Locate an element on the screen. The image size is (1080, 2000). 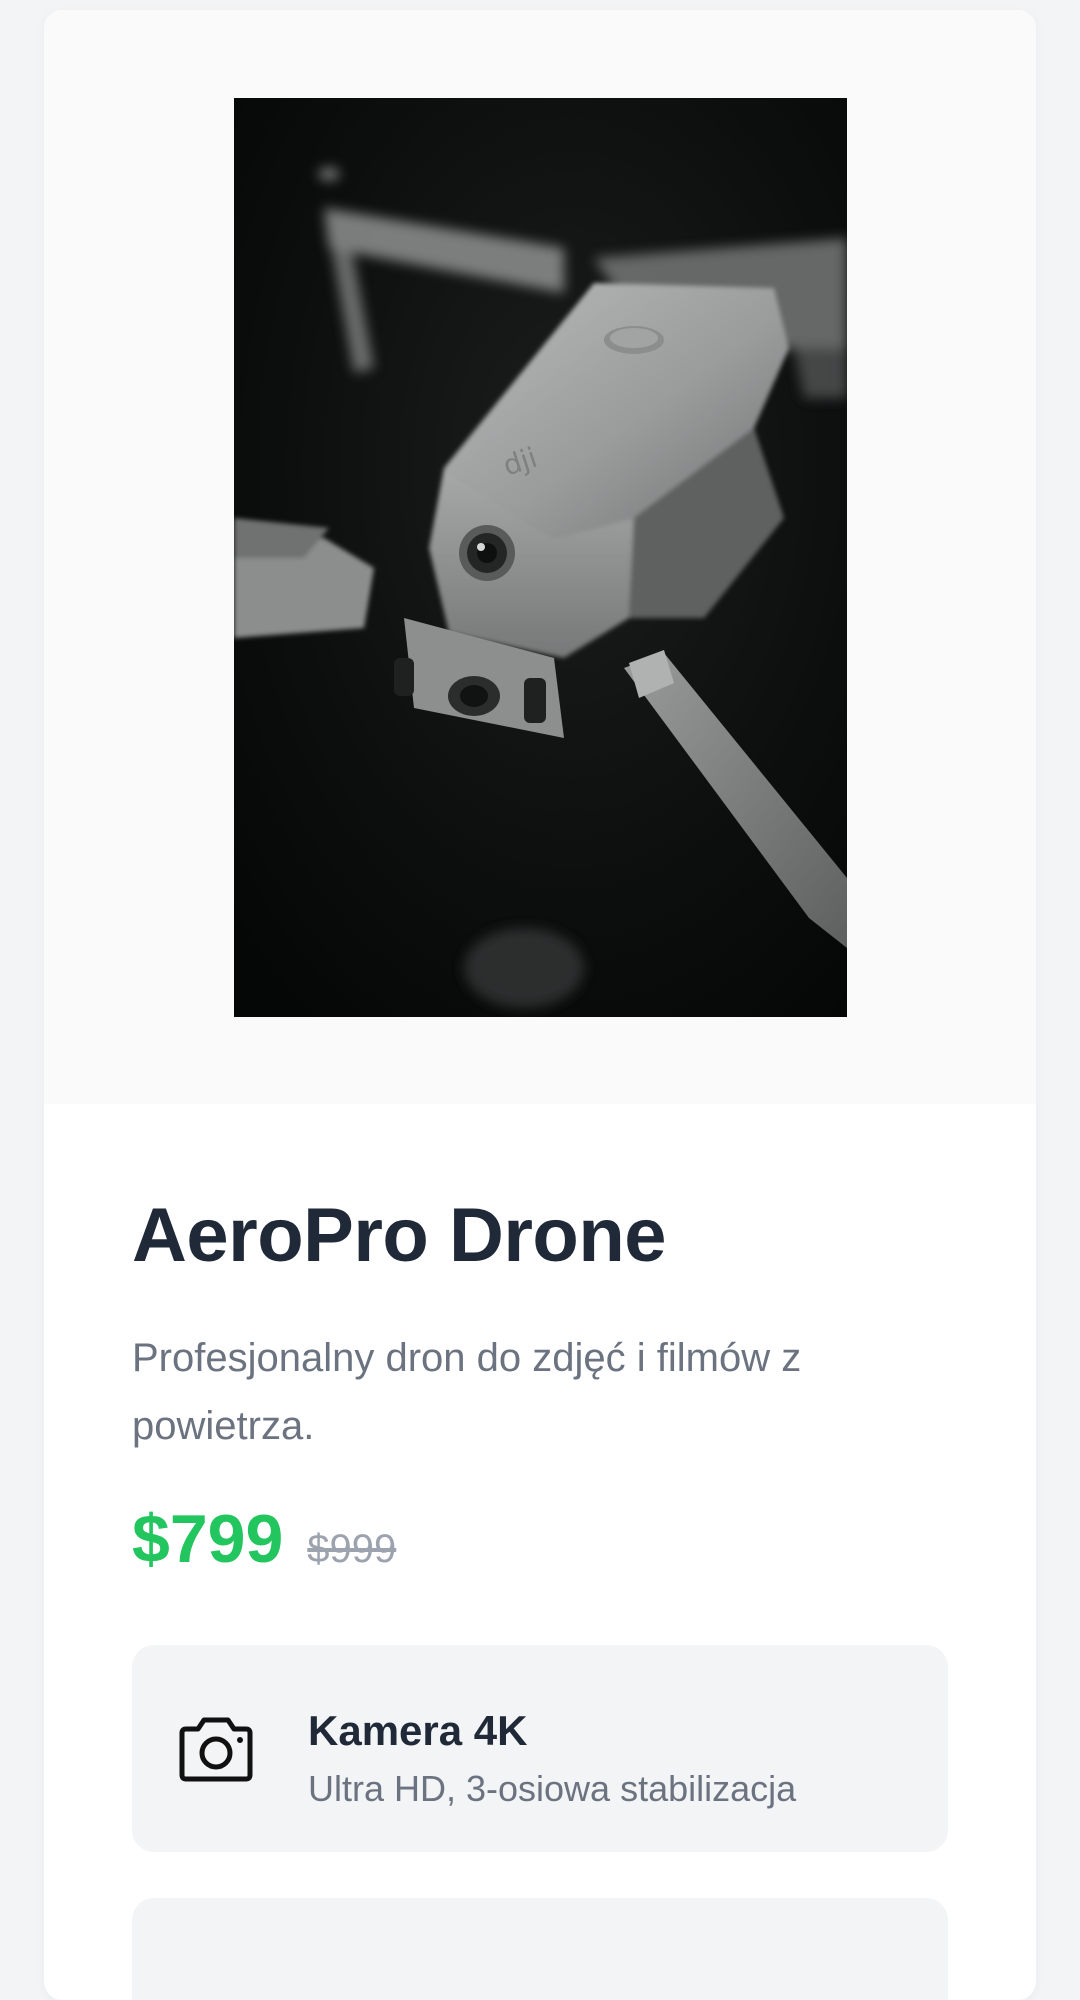
product-title: AeroPro Drone is located at coordinates (399, 1235).